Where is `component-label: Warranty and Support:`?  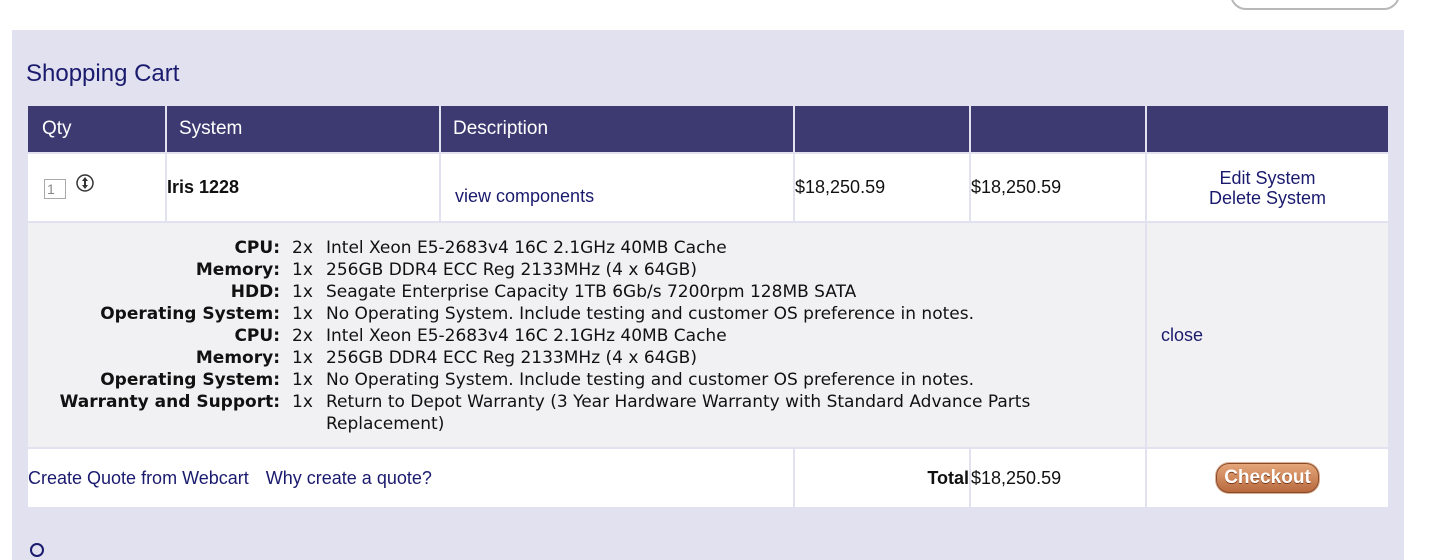 component-label: Warranty and Support: is located at coordinates (169, 402).